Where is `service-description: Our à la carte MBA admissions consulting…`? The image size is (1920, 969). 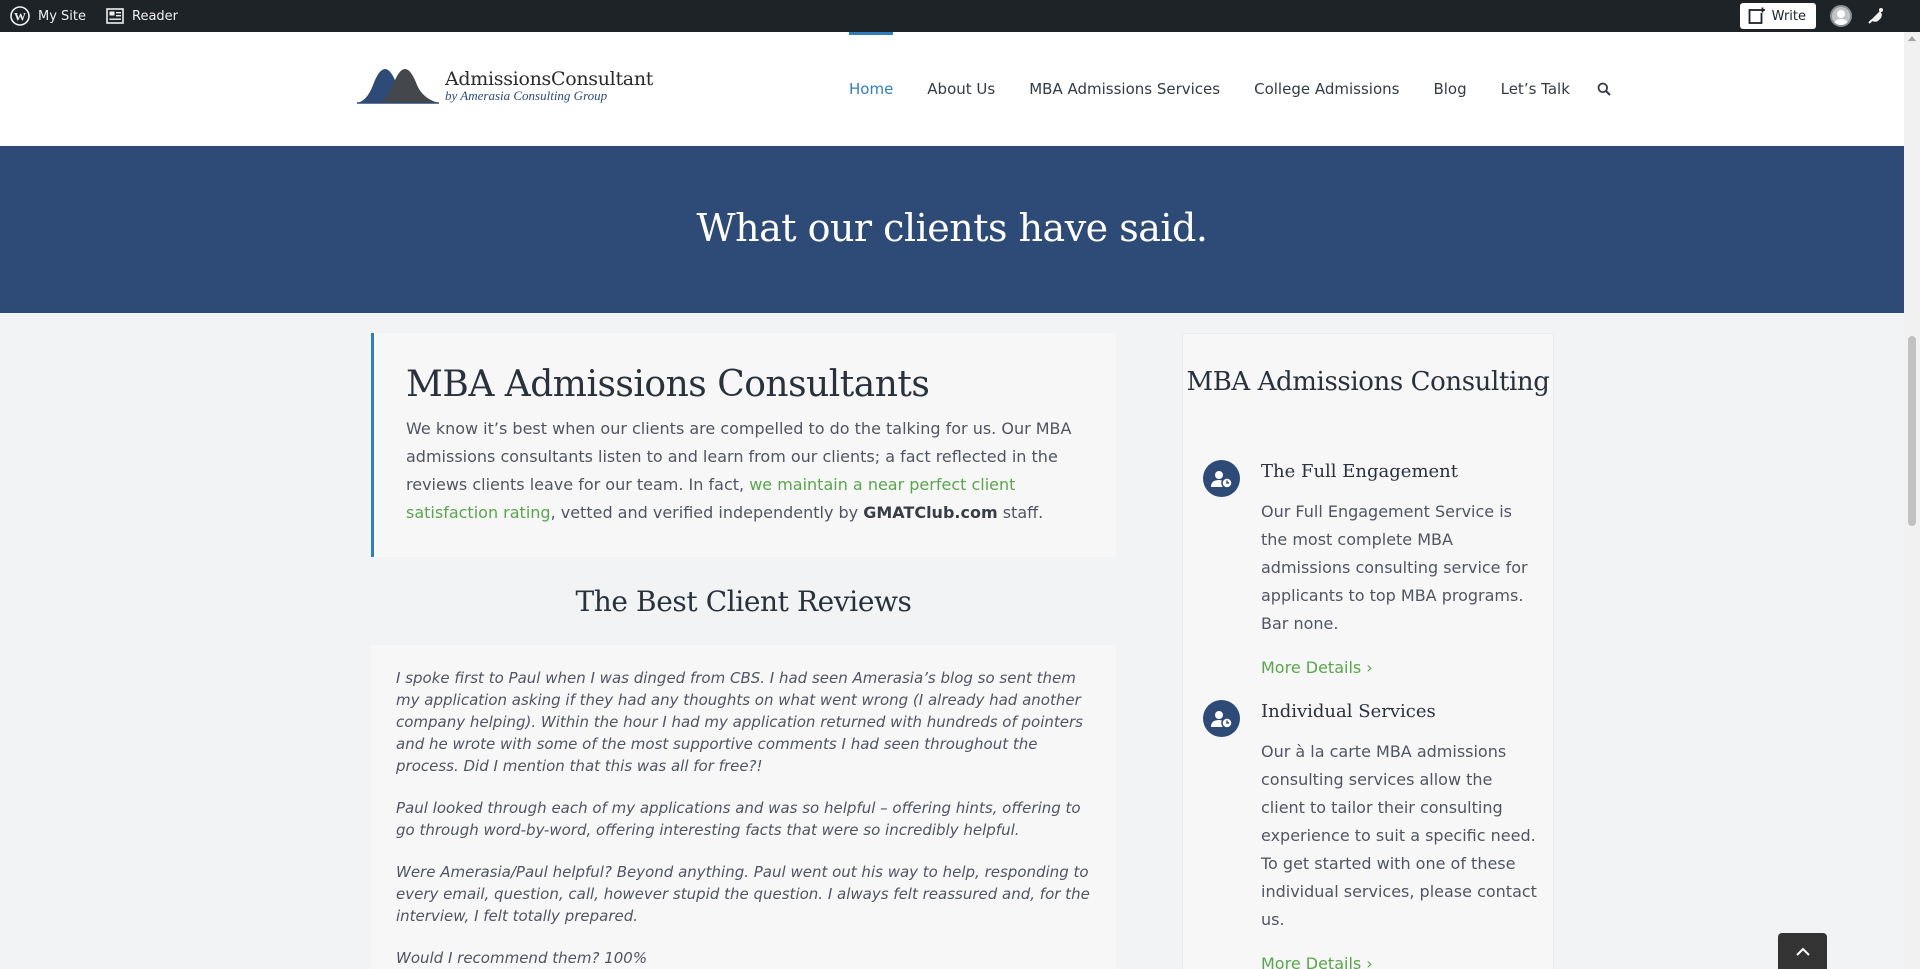 service-description: Our à la carte MBA admissions consulting… is located at coordinates (1399, 835).